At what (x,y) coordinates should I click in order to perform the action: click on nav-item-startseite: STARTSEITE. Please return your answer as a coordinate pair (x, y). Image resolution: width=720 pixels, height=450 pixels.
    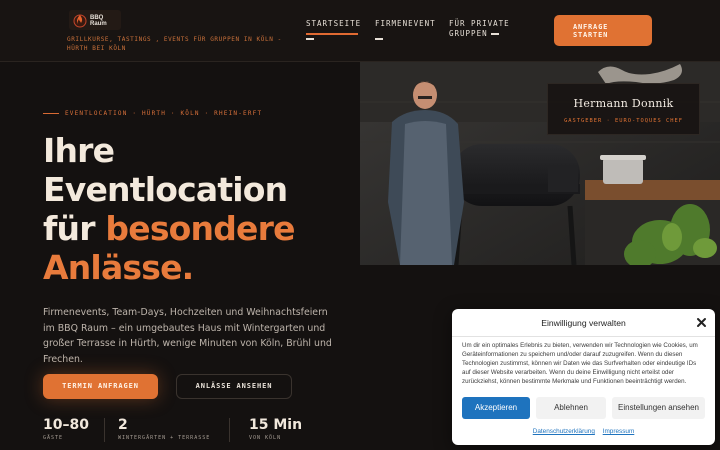
    Looking at the image, I should click on (333, 24).